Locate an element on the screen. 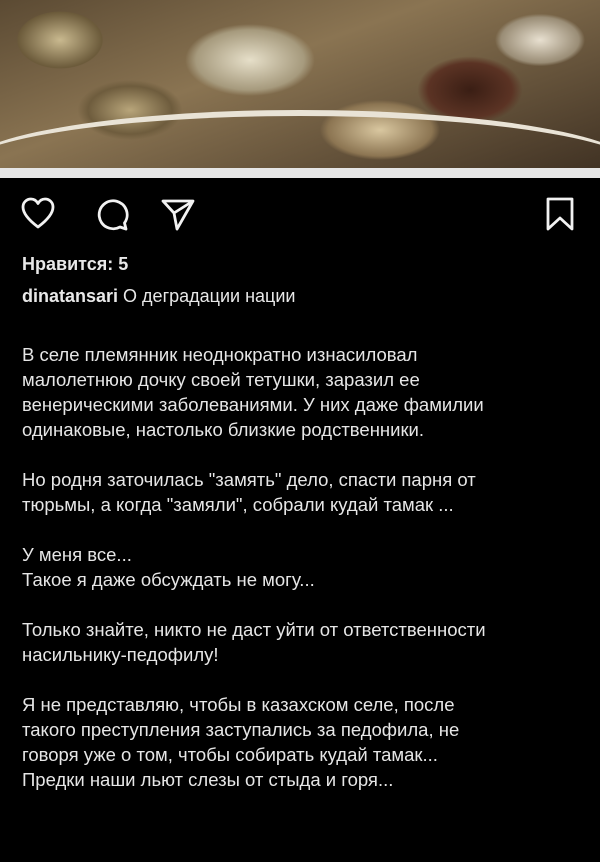 Image resolution: width=600 pixels, height=862 pixels. likes-count: Нравится: 5 is located at coordinates (75, 264).